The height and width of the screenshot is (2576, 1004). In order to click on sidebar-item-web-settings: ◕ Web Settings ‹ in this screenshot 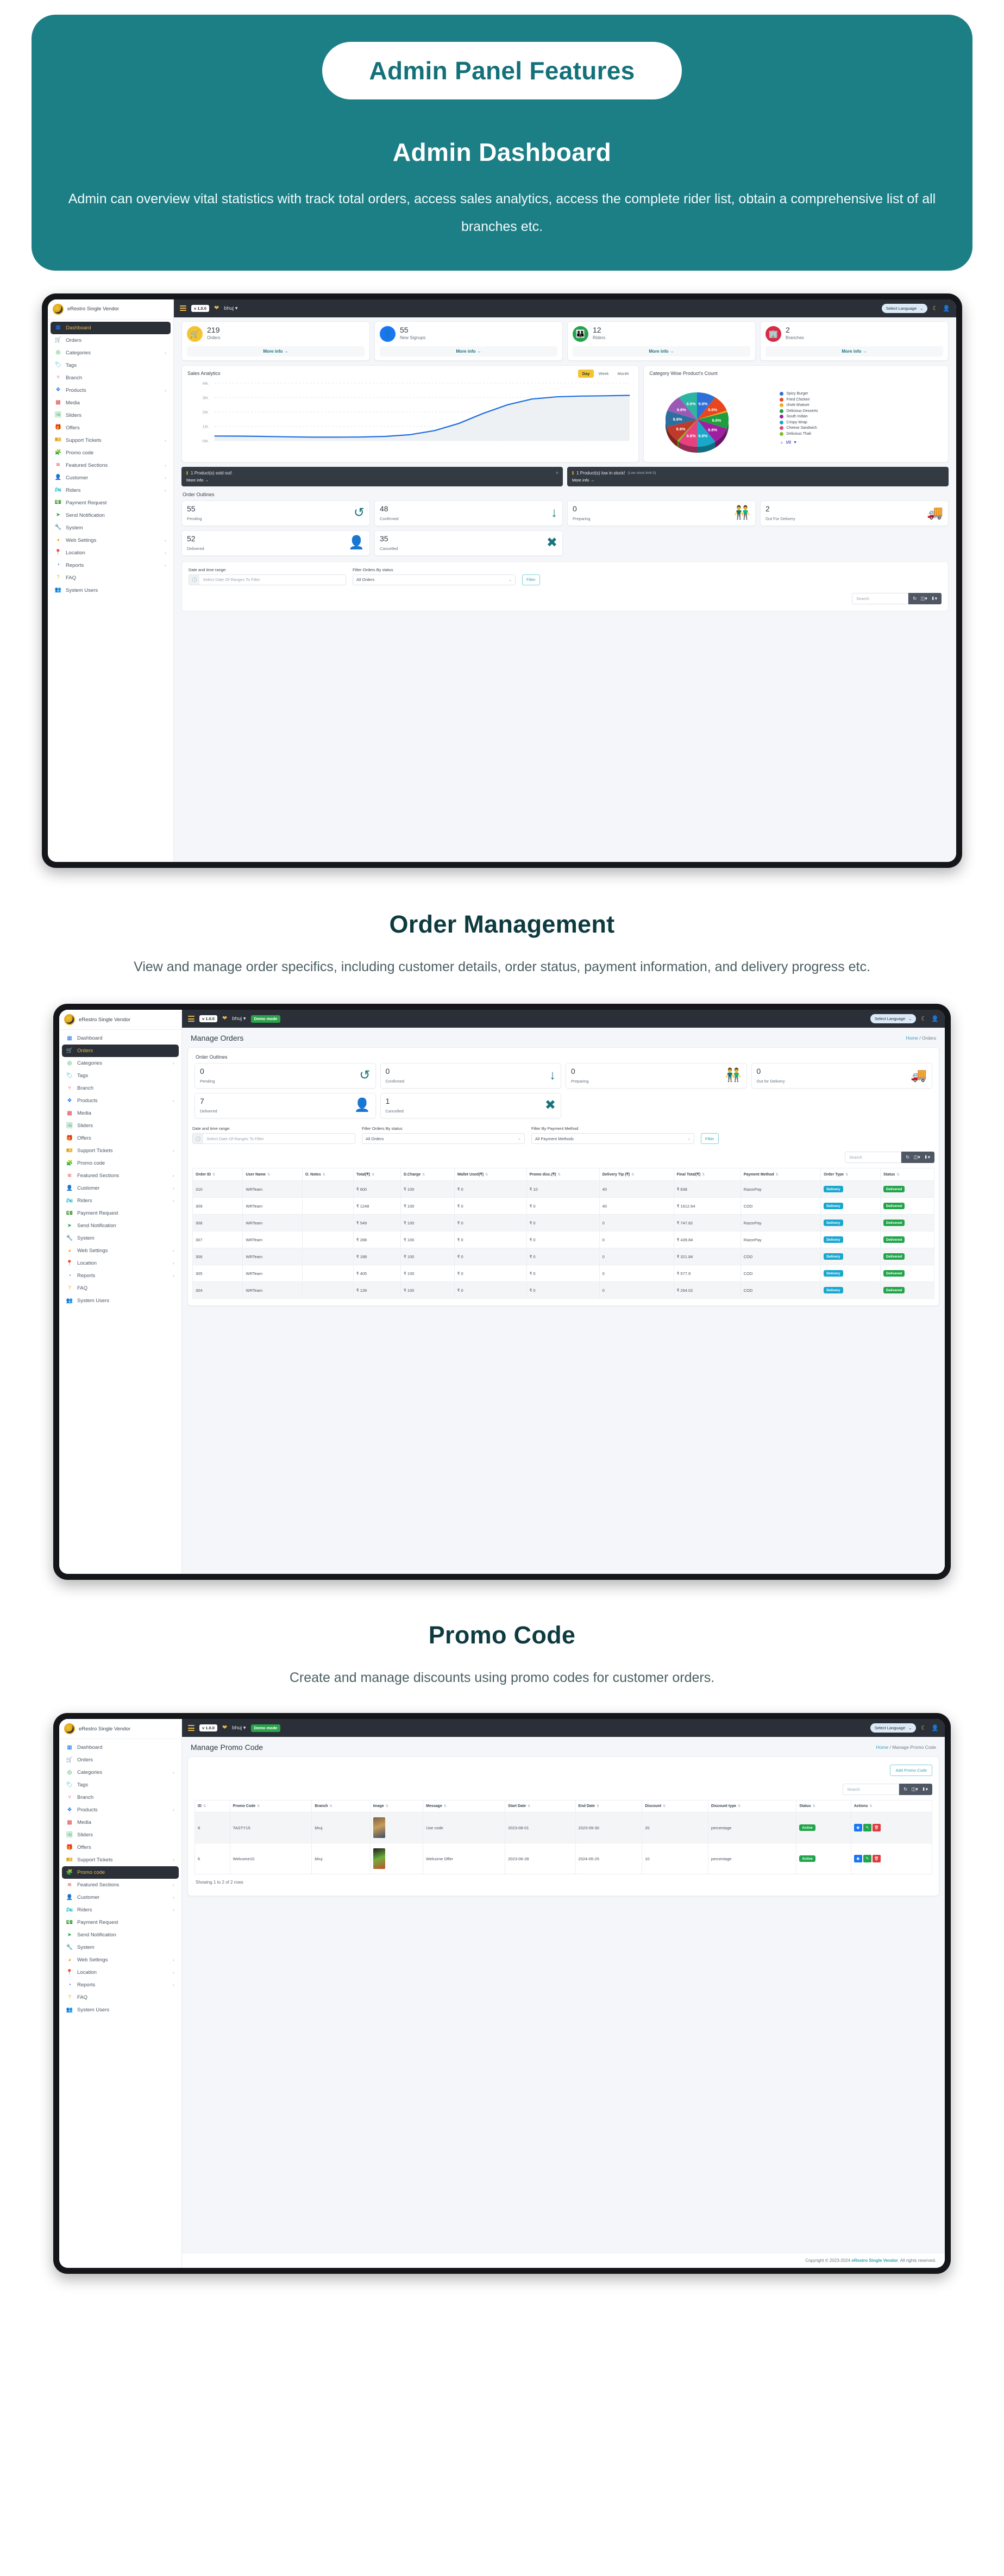, I will do `click(120, 1251)`.